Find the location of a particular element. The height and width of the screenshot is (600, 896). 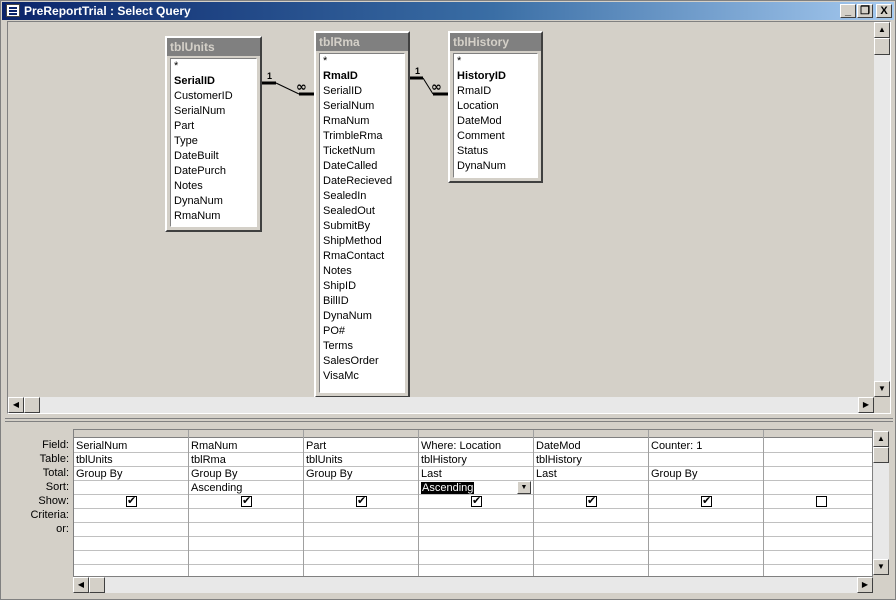

grid-horizontal-scrollbar: ◀ ▶ is located at coordinates (473, 585).